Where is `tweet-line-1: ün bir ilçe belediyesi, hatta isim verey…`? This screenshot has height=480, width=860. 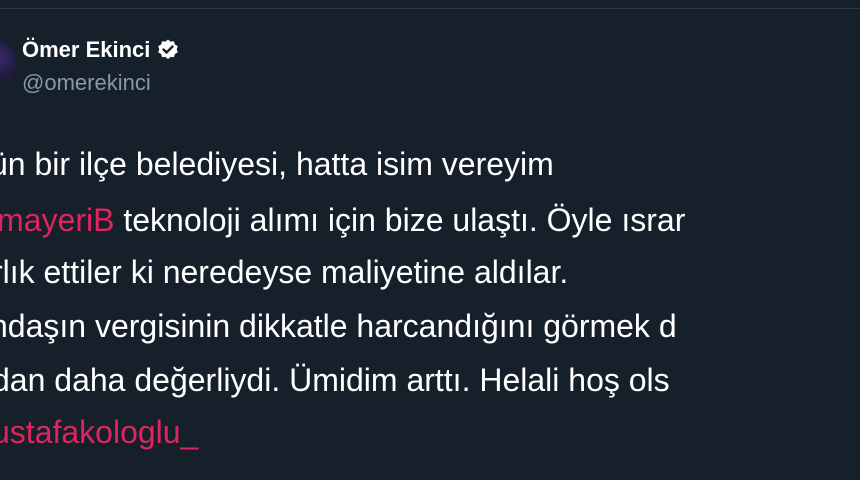
tweet-line-1: ün bir ilçe belediyesi, hatta isim verey… is located at coordinates (277, 164).